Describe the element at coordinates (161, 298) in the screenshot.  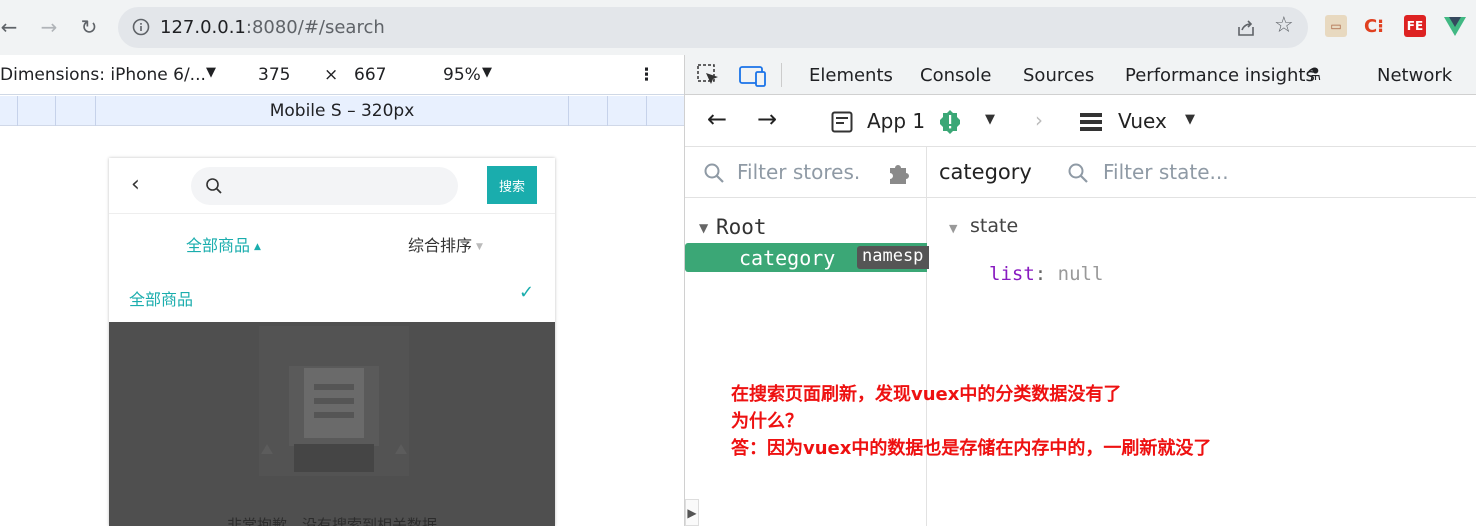
I see `dropdown-option-all: 全部商品` at that location.